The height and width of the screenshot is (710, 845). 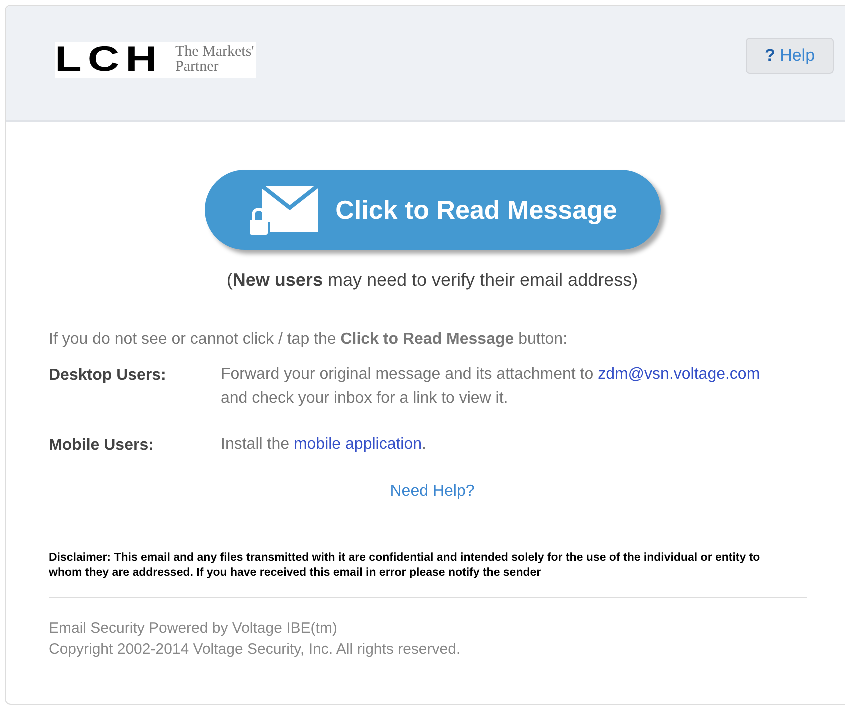 What do you see at coordinates (109, 60) in the screenshot?
I see `logo-wordmark: LCH` at bounding box center [109, 60].